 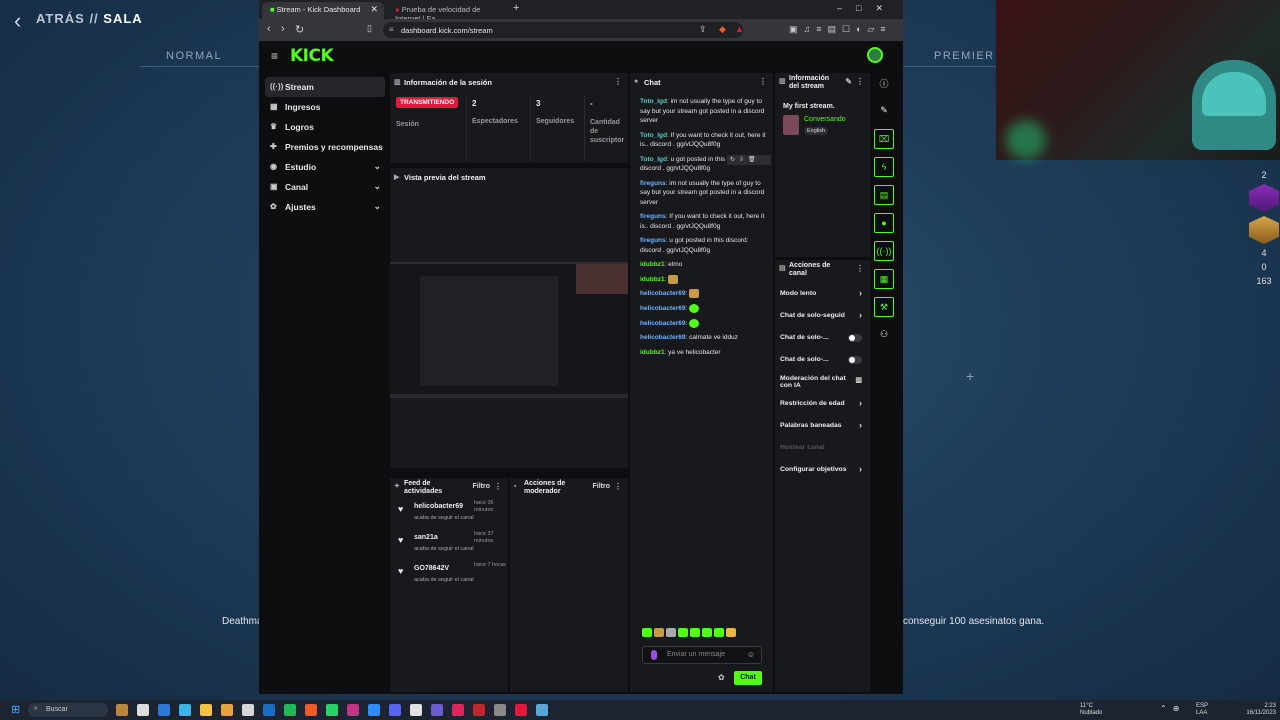 What do you see at coordinates (509, 330) in the screenshot?
I see `stream-preview-video` at bounding box center [509, 330].